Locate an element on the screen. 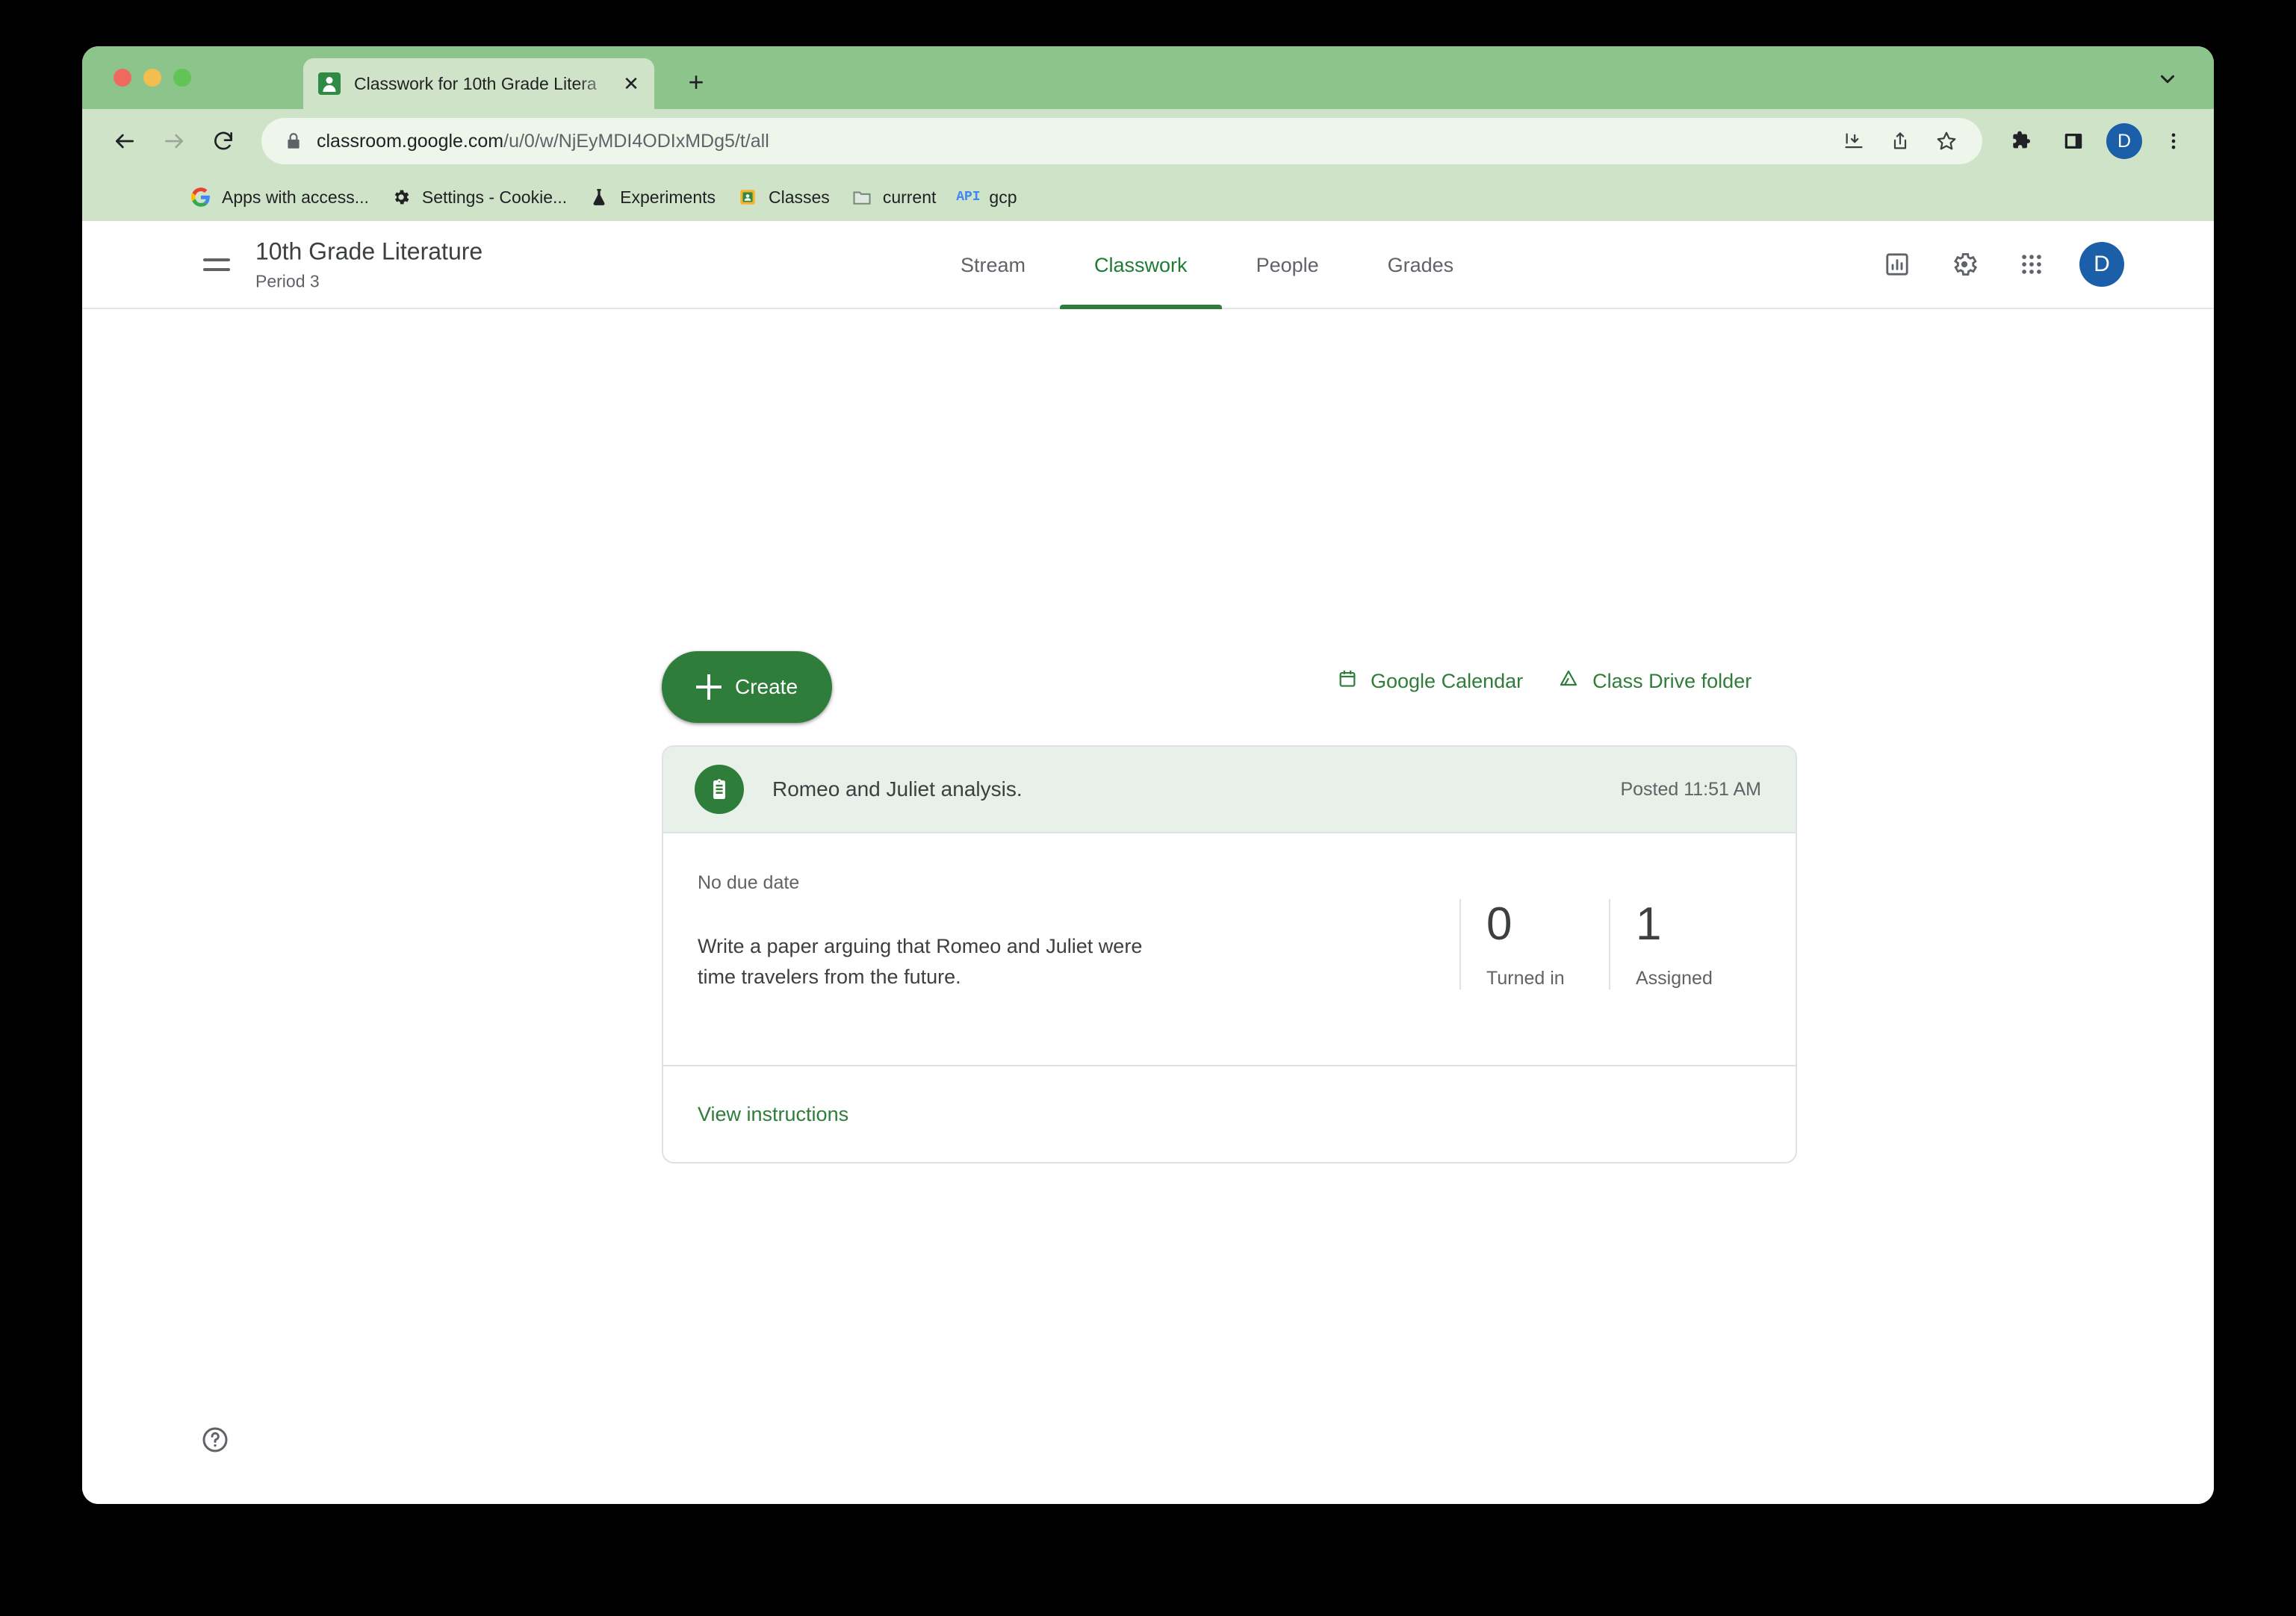  api-icon: API is located at coordinates (969, 197).